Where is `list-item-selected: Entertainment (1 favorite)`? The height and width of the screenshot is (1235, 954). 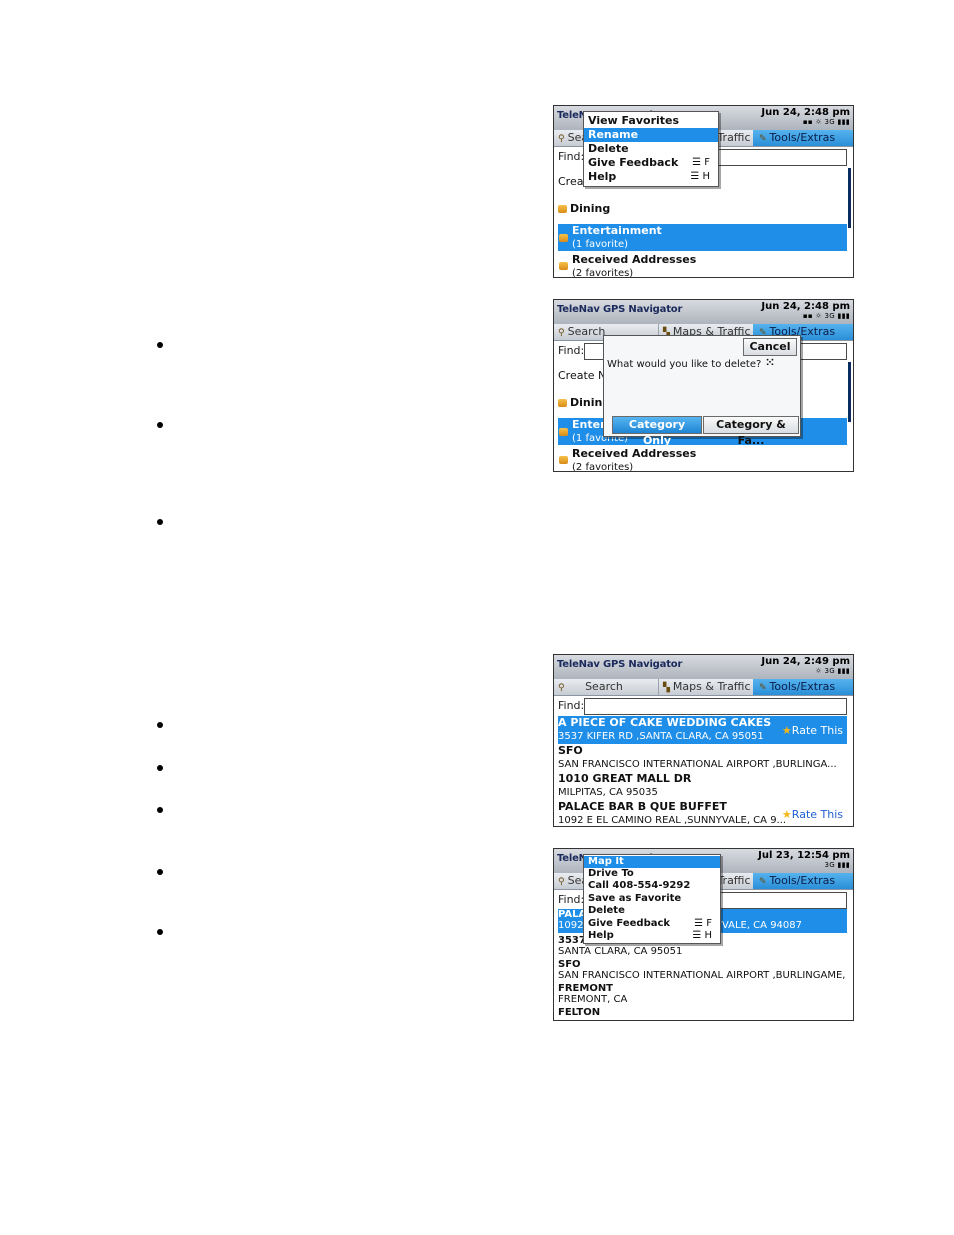 list-item-selected: Entertainment (1 favorite) is located at coordinates (702, 237).